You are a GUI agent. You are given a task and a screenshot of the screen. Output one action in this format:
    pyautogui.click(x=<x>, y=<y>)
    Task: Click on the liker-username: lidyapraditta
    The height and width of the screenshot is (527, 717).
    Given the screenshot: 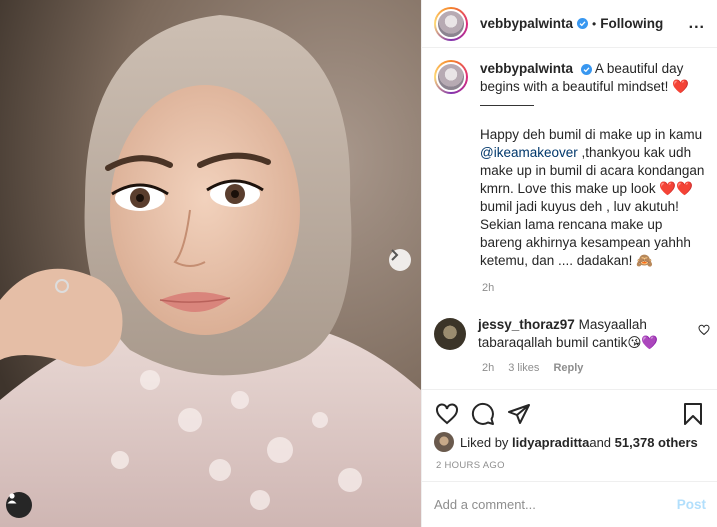 What is the action you would take?
    pyautogui.click(x=550, y=442)
    